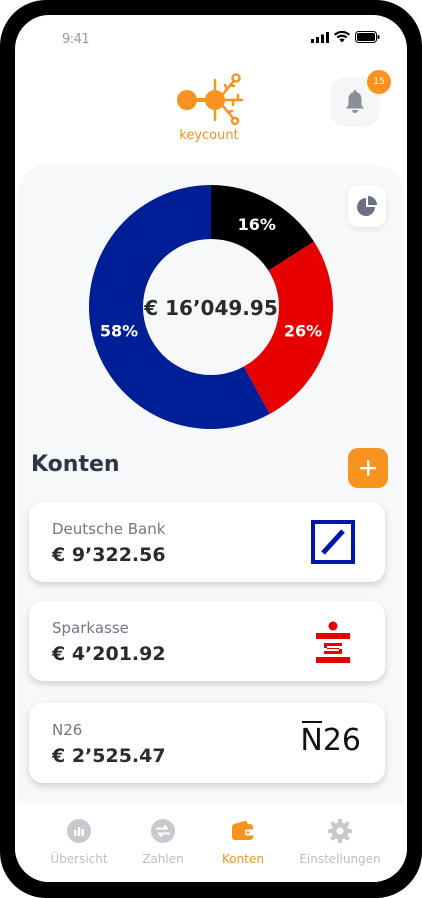 This screenshot has width=422, height=898. I want to click on bell-icon, so click(355, 101).